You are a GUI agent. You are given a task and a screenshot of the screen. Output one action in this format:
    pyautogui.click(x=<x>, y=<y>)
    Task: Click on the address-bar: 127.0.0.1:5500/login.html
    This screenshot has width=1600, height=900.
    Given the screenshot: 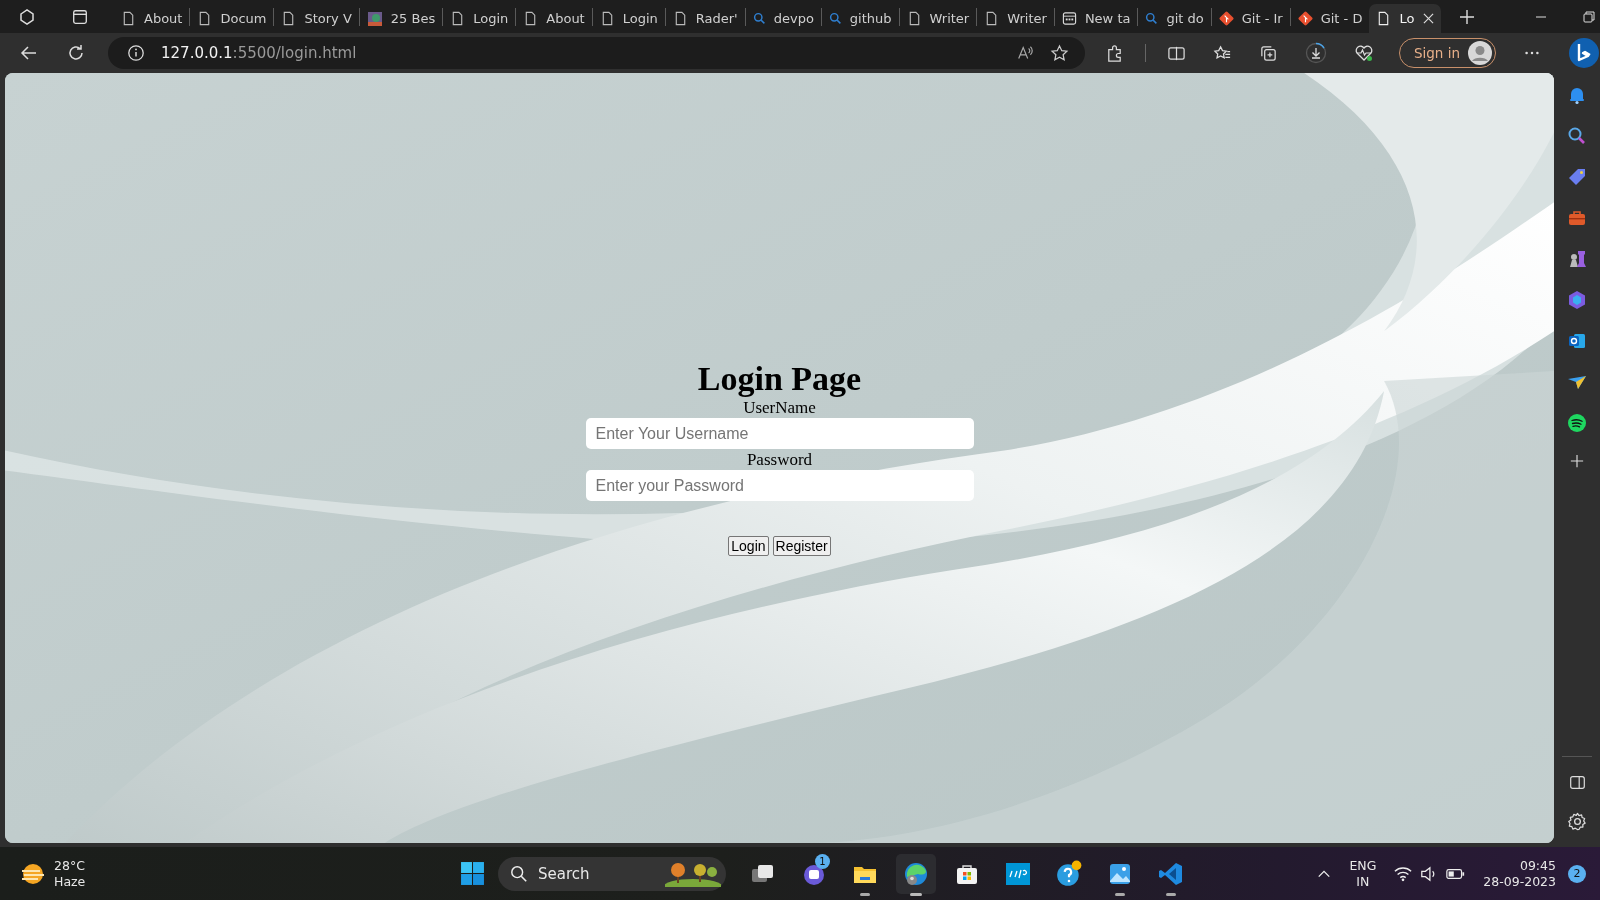 What is the action you would take?
    pyautogui.click(x=596, y=53)
    